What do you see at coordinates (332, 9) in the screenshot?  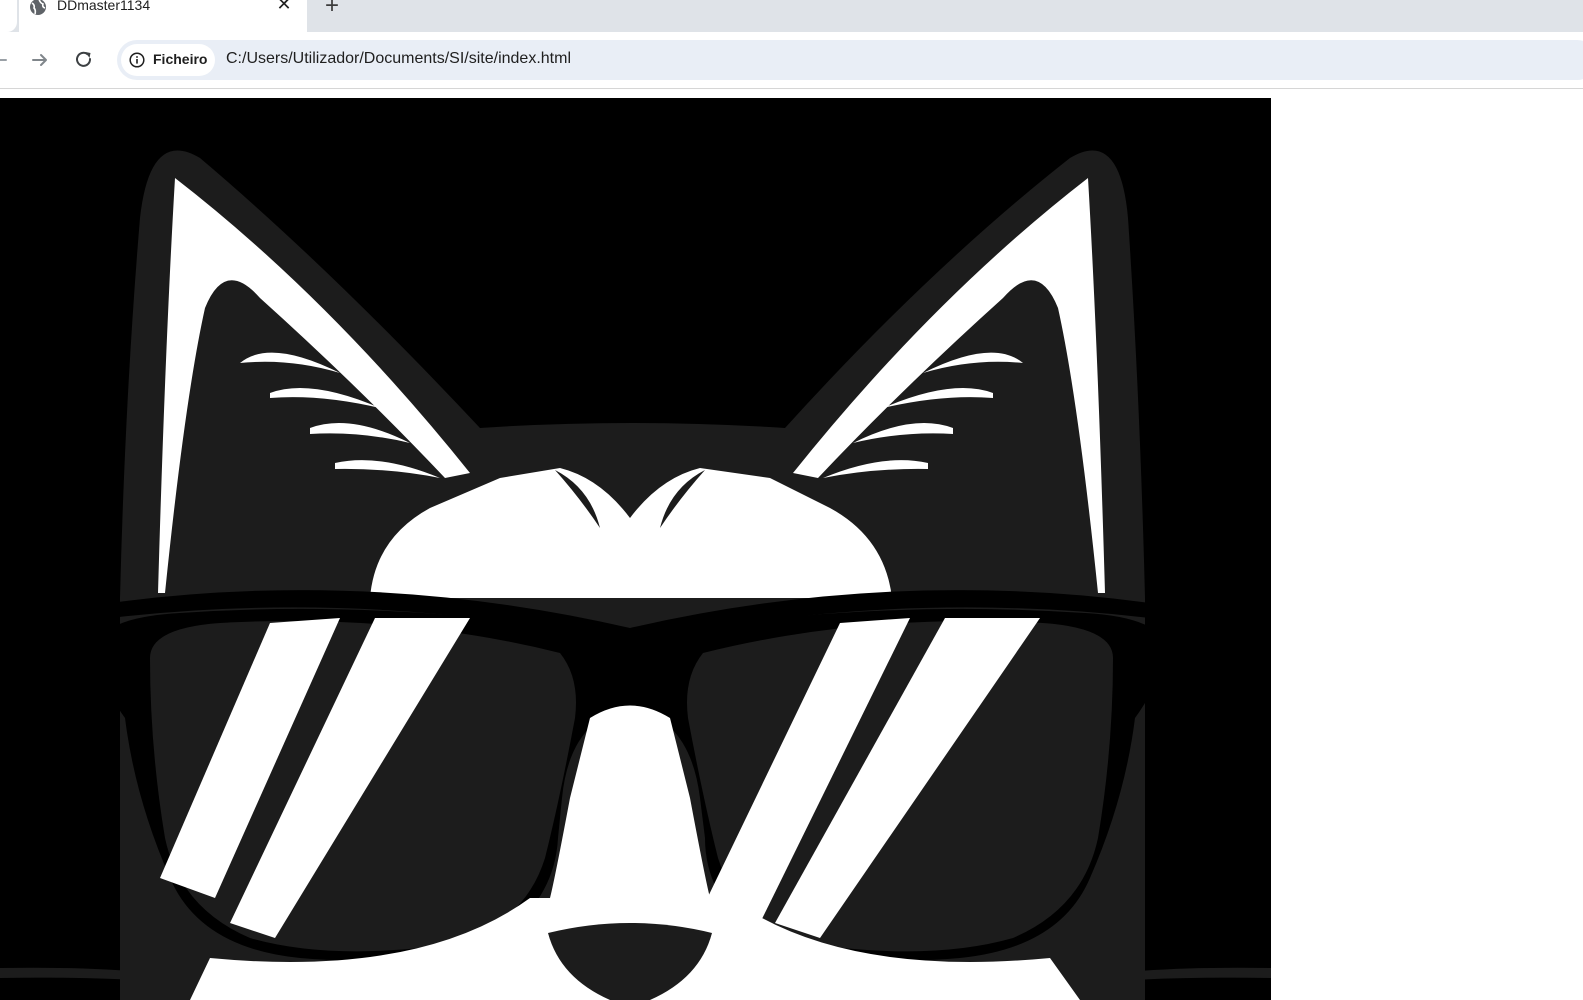 I see `plus-icon: +` at bounding box center [332, 9].